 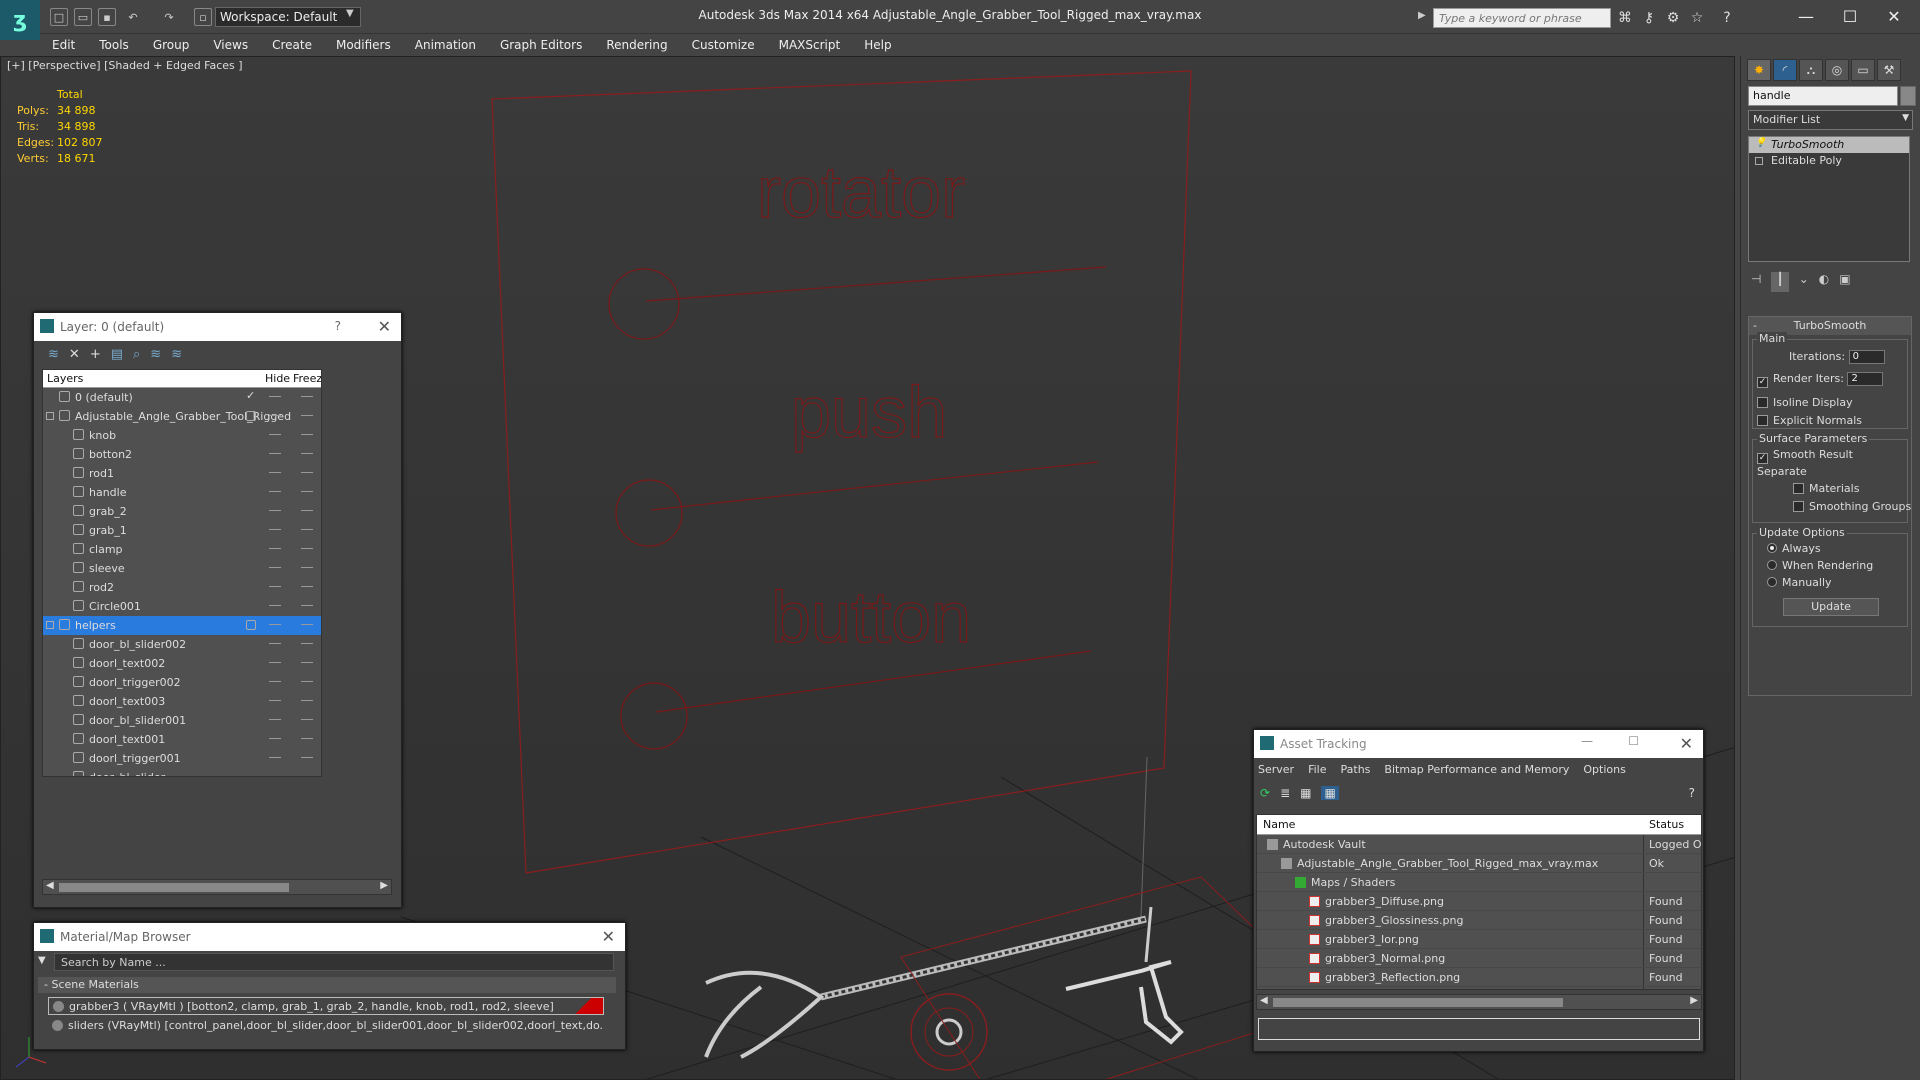 I want to click on always-radio, so click(x=1772, y=548).